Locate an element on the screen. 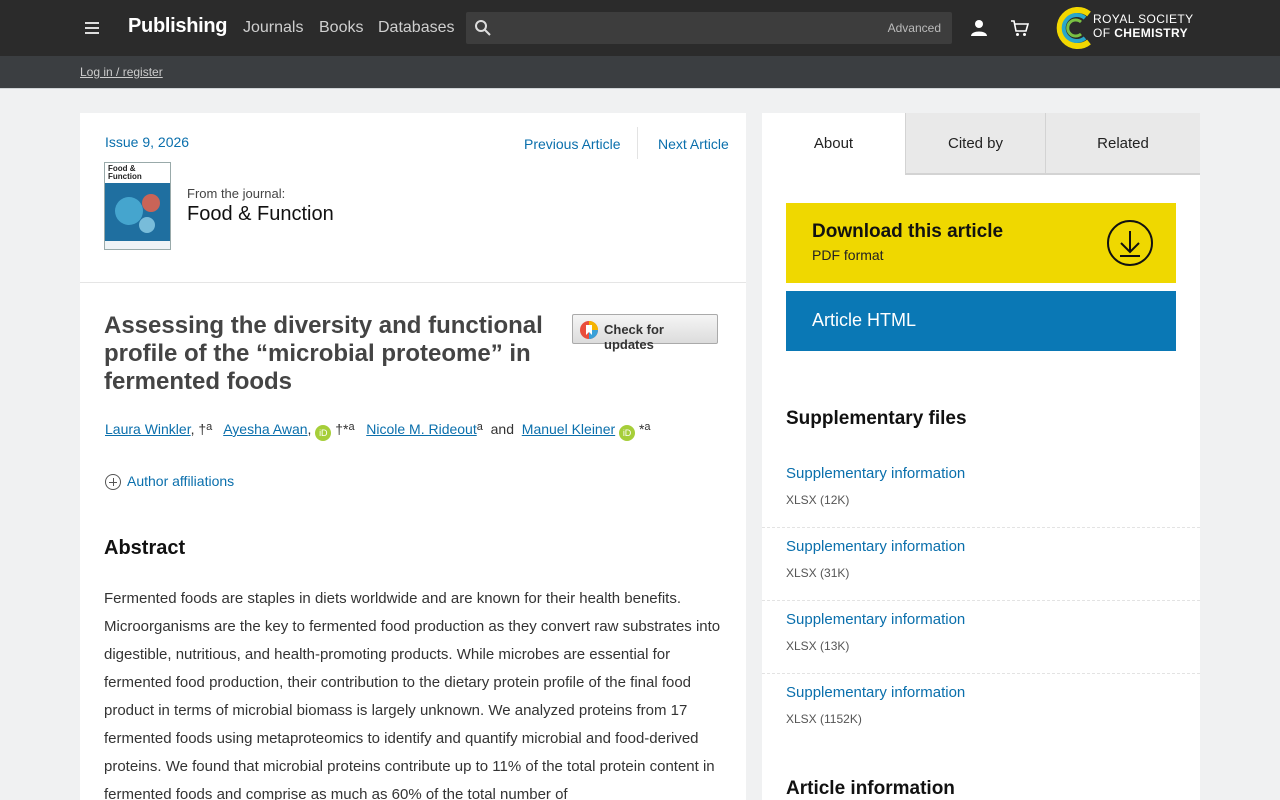 The image size is (1280, 800). header-divider is located at coordinates (413, 282).